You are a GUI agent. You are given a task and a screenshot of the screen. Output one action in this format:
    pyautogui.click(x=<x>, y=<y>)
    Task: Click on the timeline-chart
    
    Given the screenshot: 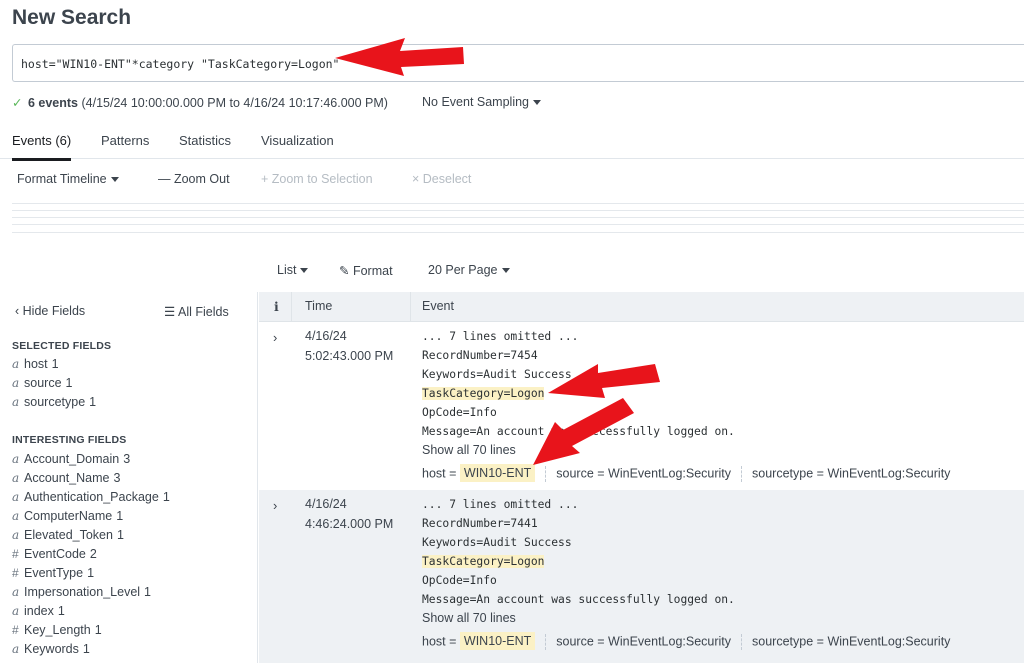 What is the action you would take?
    pyautogui.click(x=518, y=216)
    